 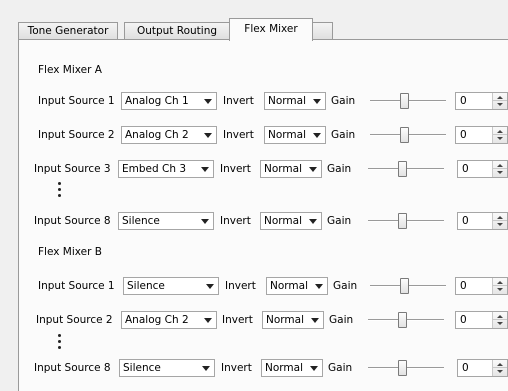 I want to click on tab-output-routing: Output Routing, so click(x=177, y=31).